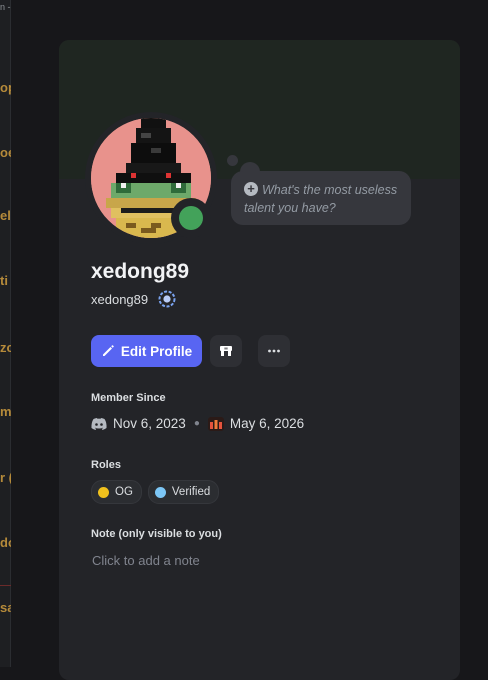  Describe the element at coordinates (124, 492) in the screenshot. I see `role-name: OG` at that location.